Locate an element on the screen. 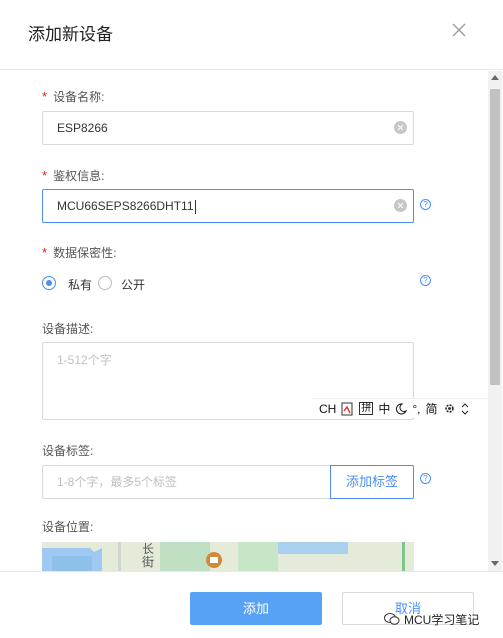 This screenshot has width=503, height=638. watermark: MCU学习笔记 is located at coordinates (431, 619).